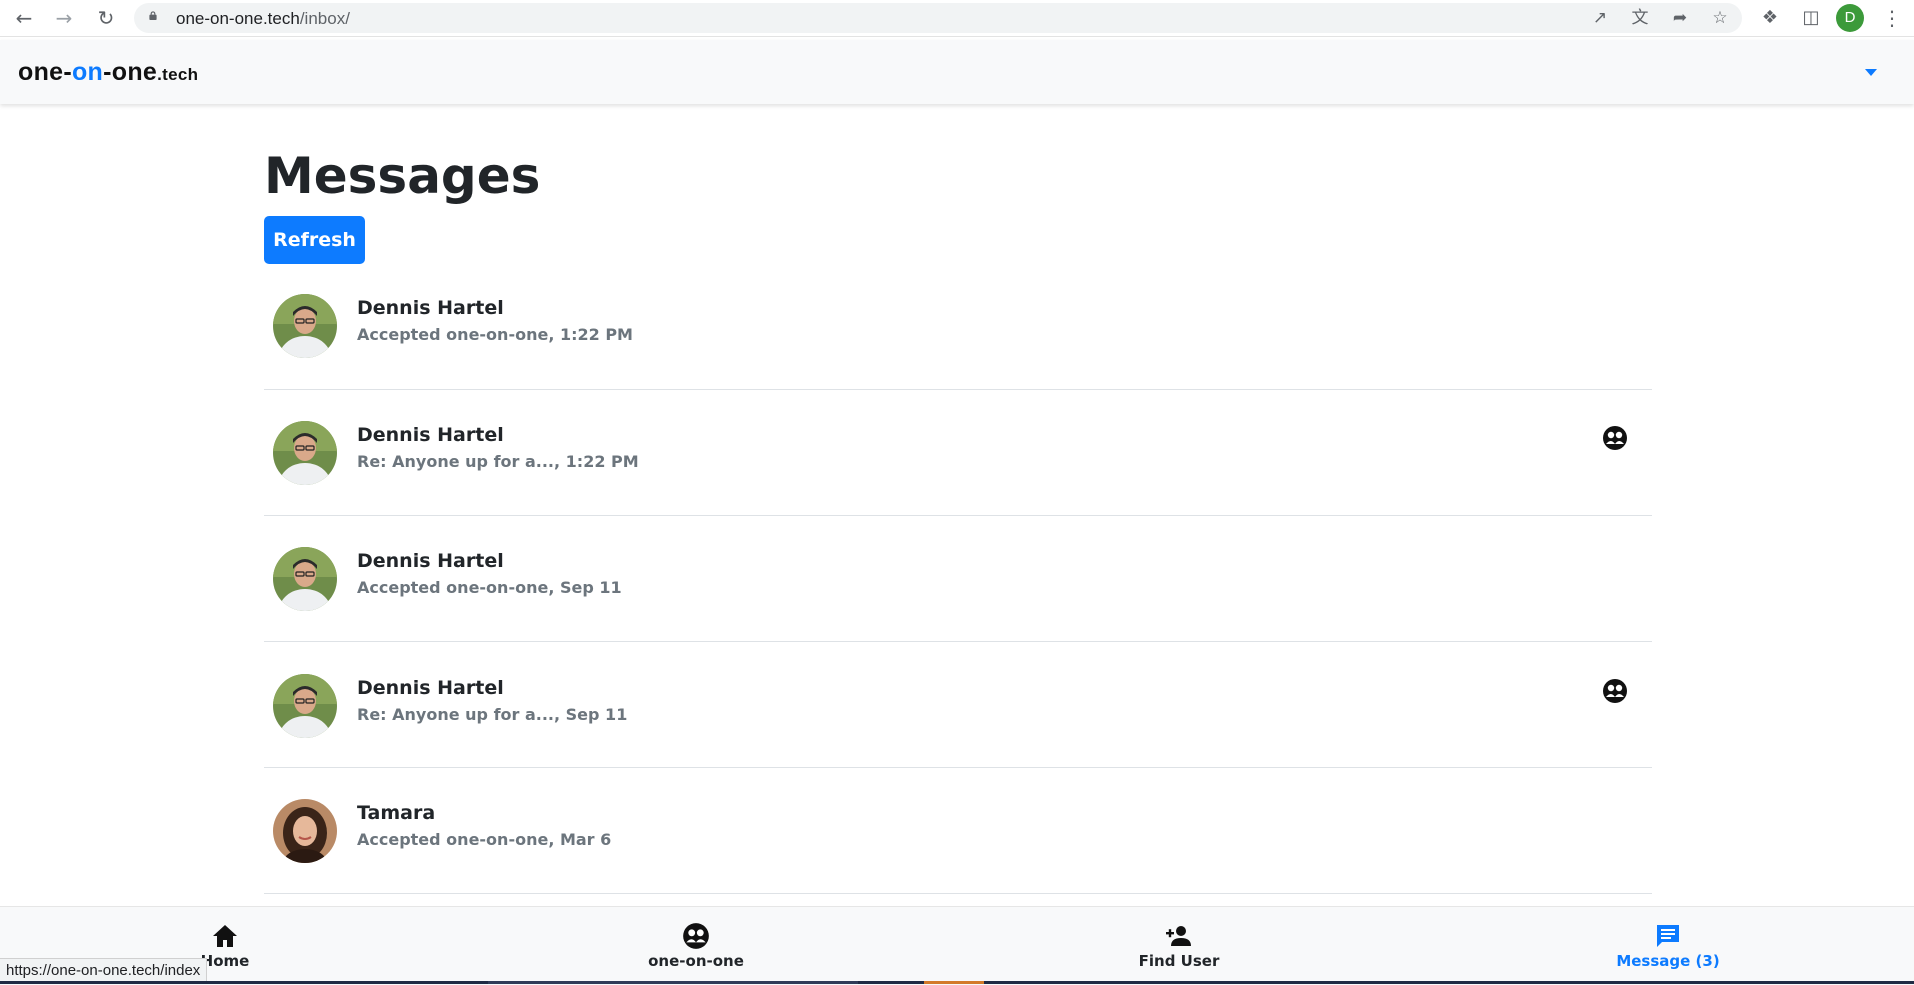 The width and height of the screenshot is (1914, 985). Describe the element at coordinates (484, 839) in the screenshot. I see `message-preview: Accepted one-on-one, Mar 6` at that location.